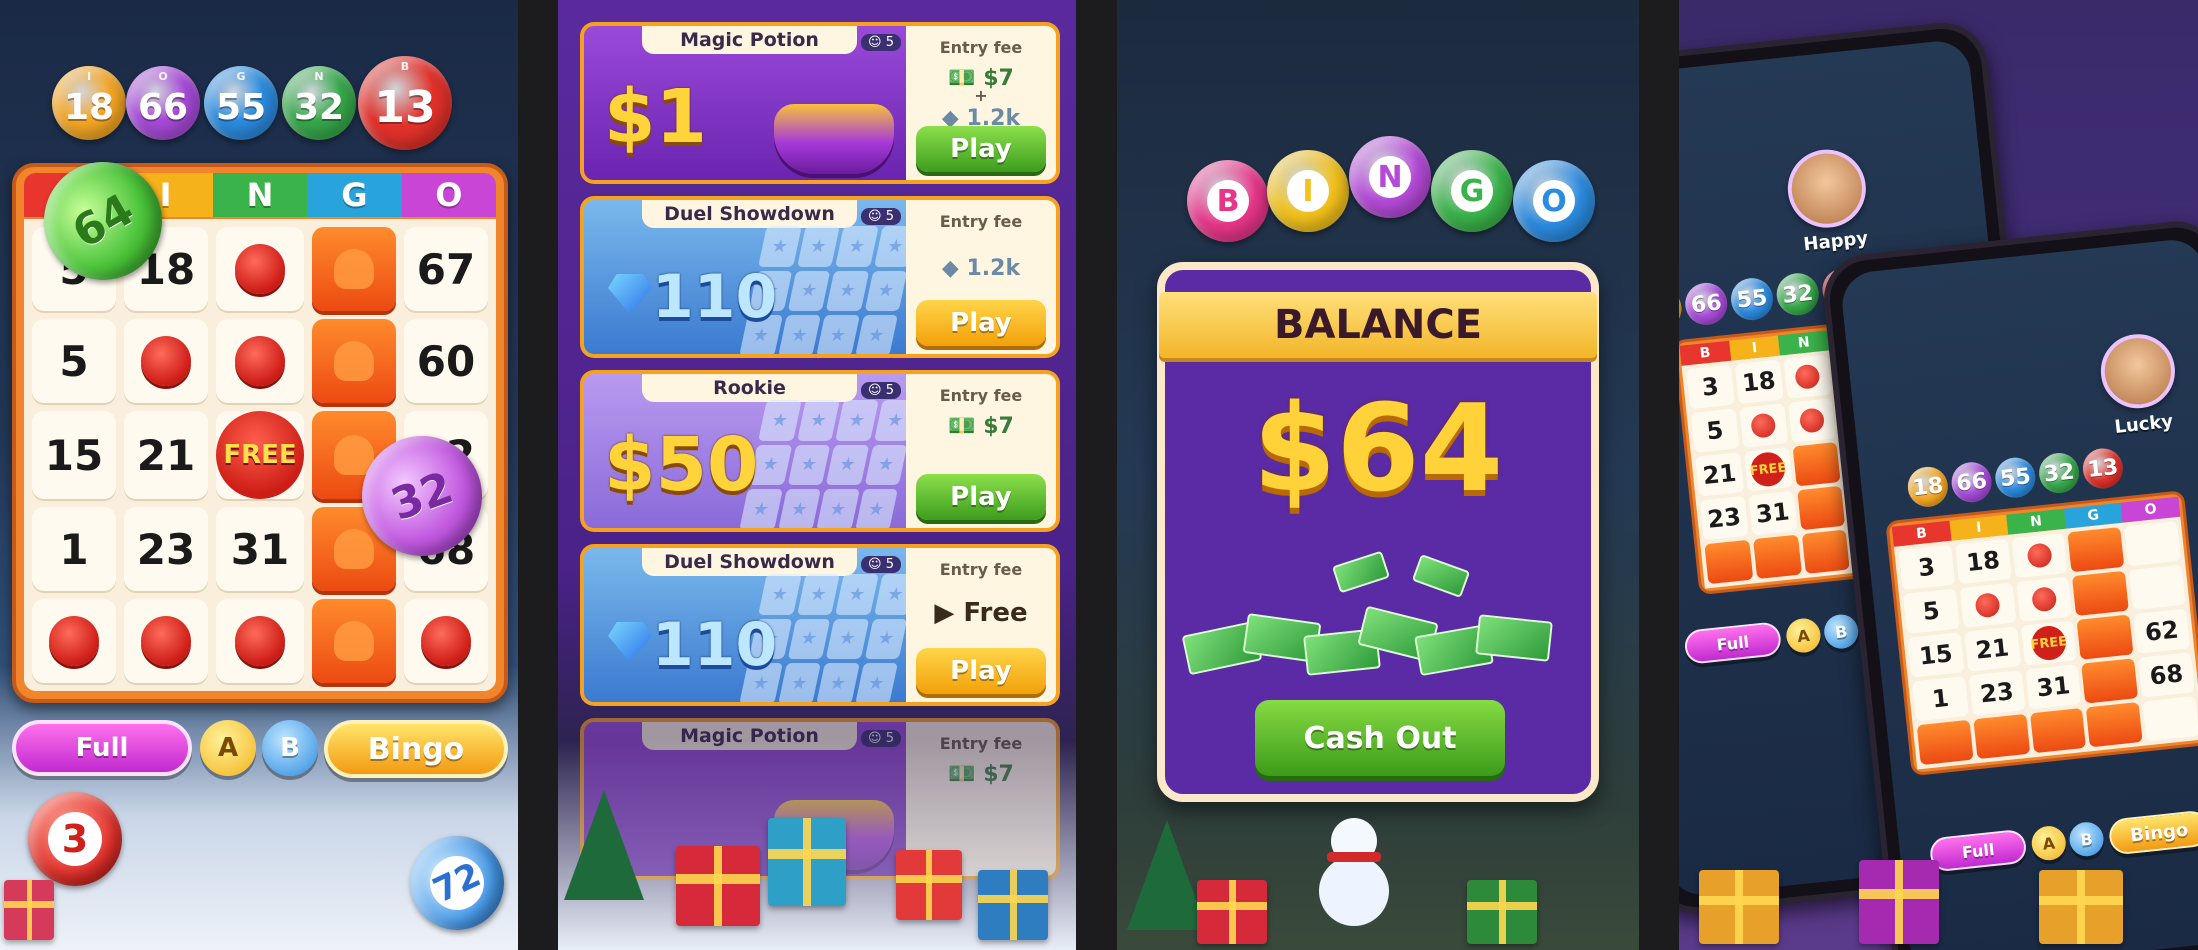  I want to click on ball-letter: N, so click(319, 76).